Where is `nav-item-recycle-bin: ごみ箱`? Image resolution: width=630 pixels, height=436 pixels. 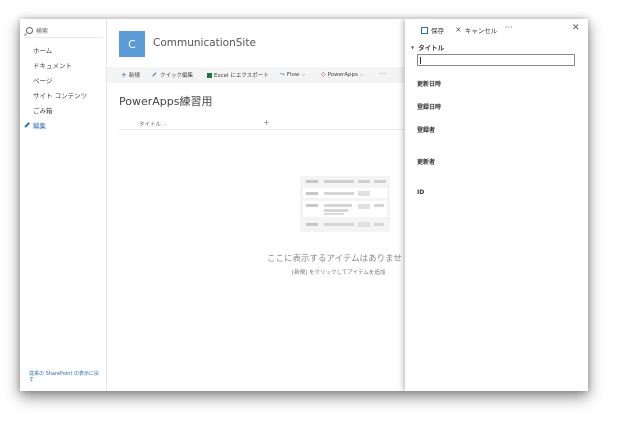 nav-item-recycle-bin: ごみ箱 is located at coordinates (43, 110).